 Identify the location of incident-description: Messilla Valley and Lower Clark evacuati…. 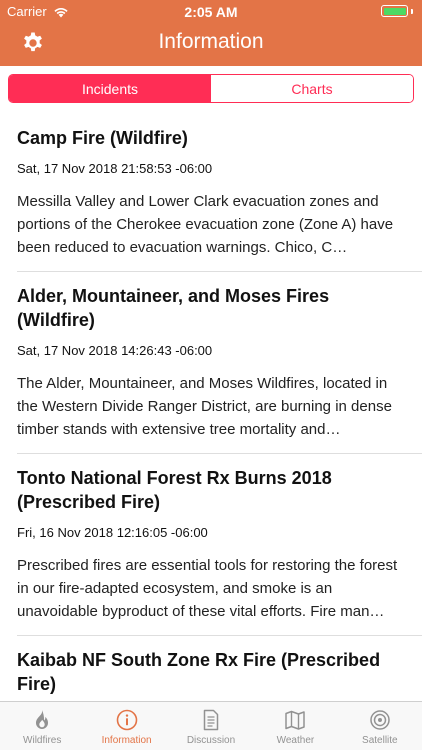
(205, 224).